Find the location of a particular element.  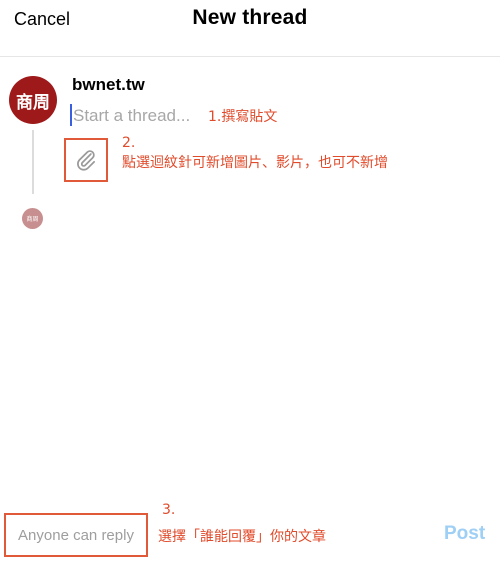

avatar: 商周 is located at coordinates (33, 100).